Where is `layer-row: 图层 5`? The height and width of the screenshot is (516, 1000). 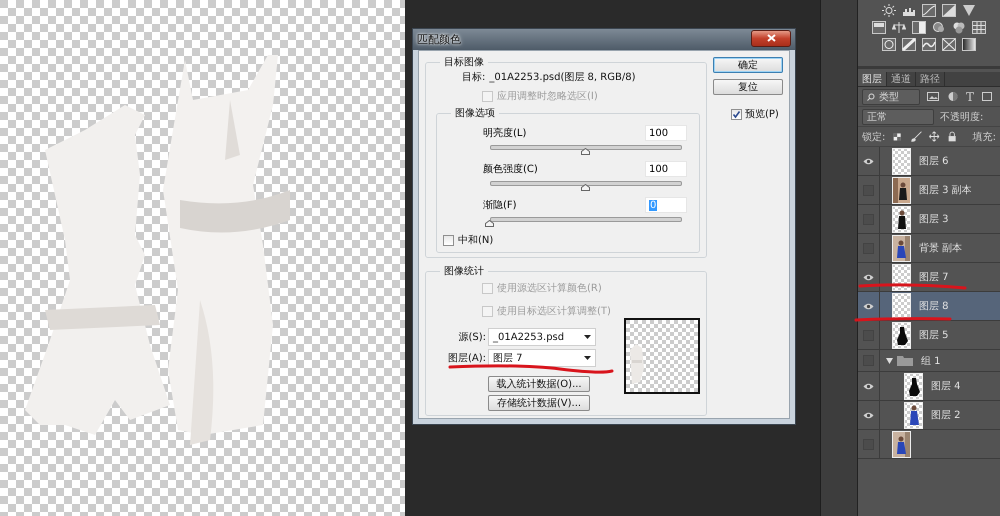
layer-row: 图层 5 is located at coordinates (929, 335).